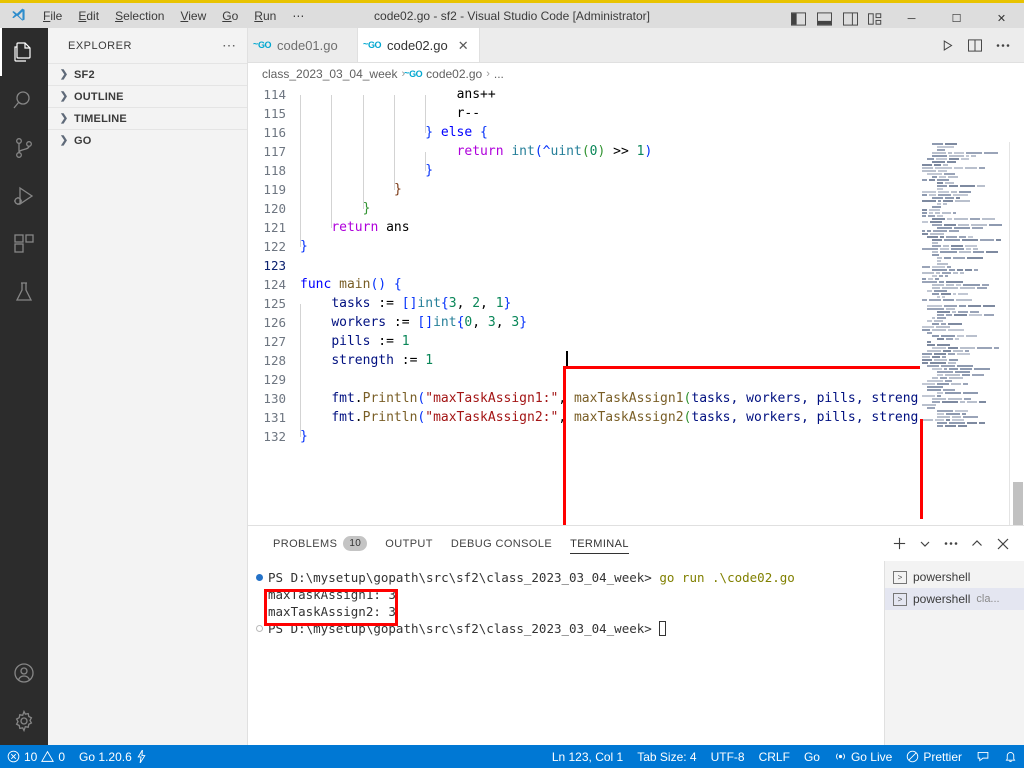 Image resolution: width=1024 pixels, height=768 pixels. I want to click on menu-item-go: Go, so click(230, 16).